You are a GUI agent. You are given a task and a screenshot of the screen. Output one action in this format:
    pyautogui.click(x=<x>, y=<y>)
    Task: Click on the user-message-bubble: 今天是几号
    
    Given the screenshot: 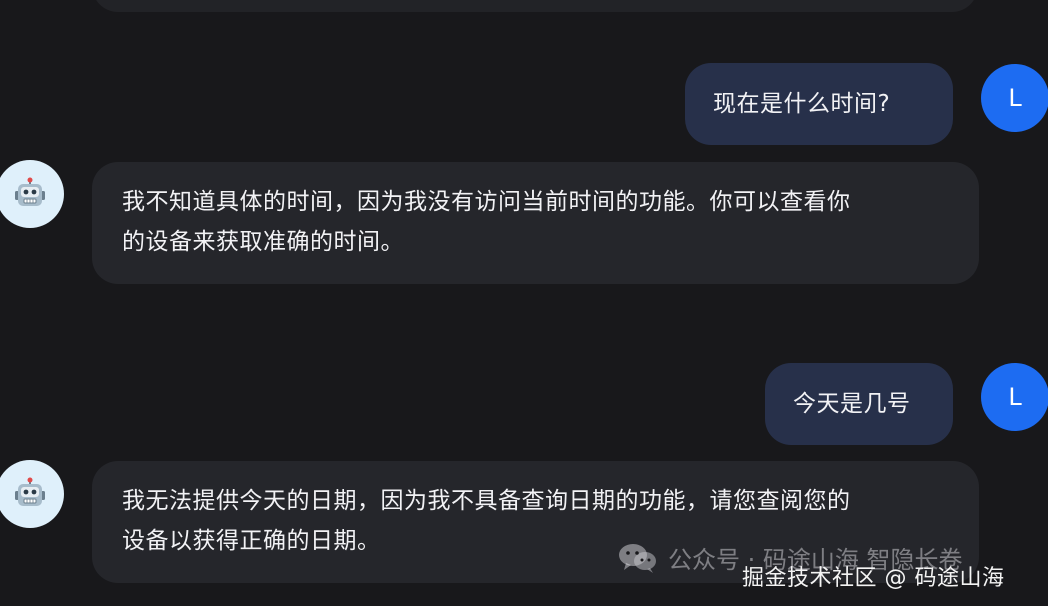 What is the action you would take?
    pyautogui.click(x=859, y=404)
    